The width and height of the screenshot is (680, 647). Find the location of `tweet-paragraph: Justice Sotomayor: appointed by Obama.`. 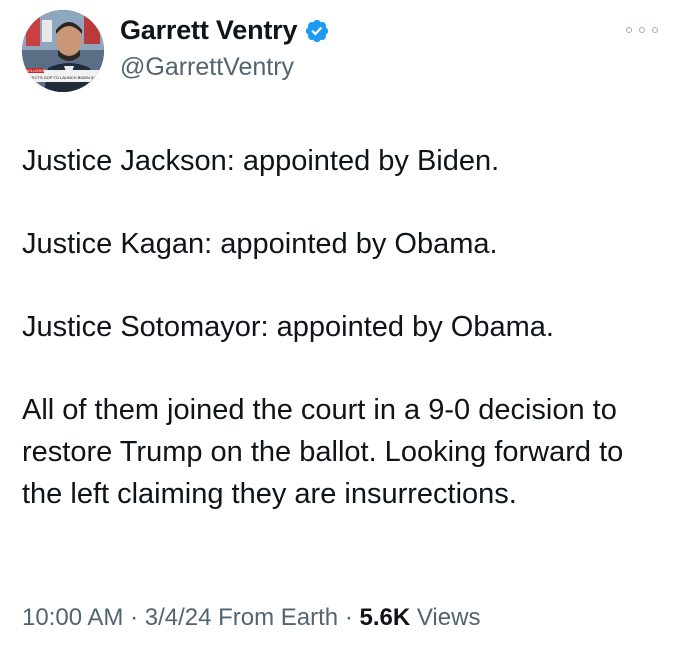

tweet-paragraph: Justice Sotomayor: appointed by Obama. is located at coordinates (288, 327).